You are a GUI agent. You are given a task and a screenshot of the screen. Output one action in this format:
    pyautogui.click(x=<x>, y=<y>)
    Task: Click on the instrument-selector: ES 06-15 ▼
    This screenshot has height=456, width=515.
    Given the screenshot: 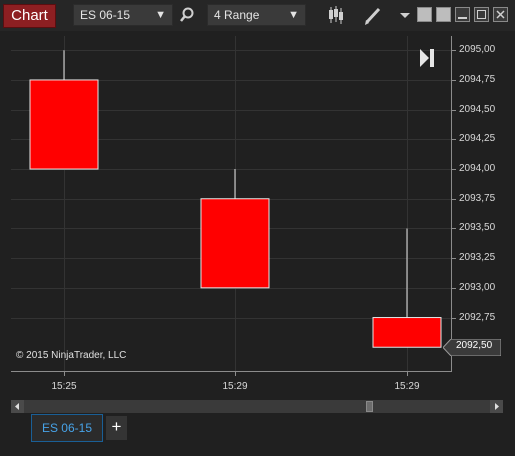 What is the action you would take?
    pyautogui.click(x=123, y=15)
    